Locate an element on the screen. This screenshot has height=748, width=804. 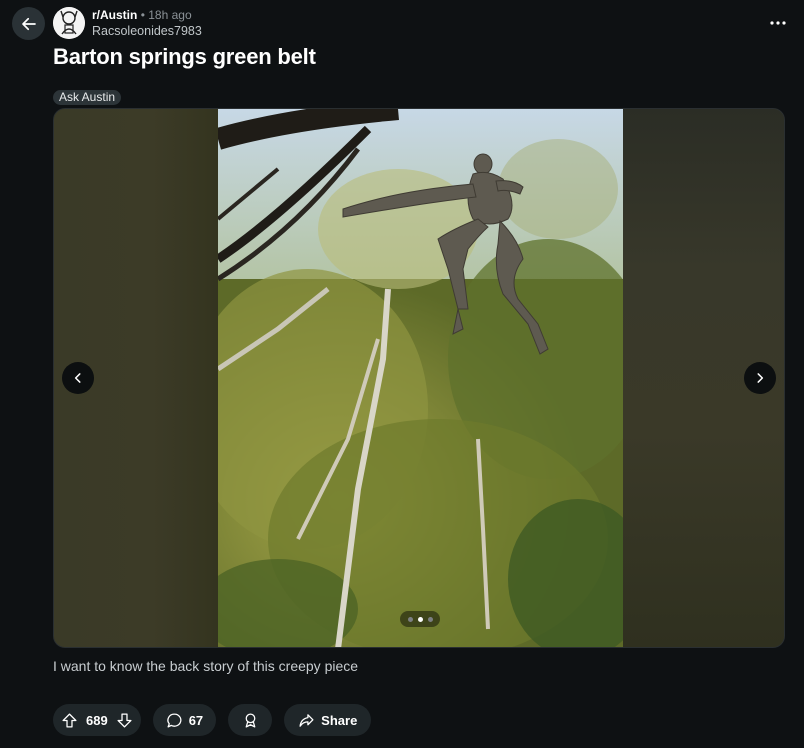
award-icon is located at coordinates (250, 720).